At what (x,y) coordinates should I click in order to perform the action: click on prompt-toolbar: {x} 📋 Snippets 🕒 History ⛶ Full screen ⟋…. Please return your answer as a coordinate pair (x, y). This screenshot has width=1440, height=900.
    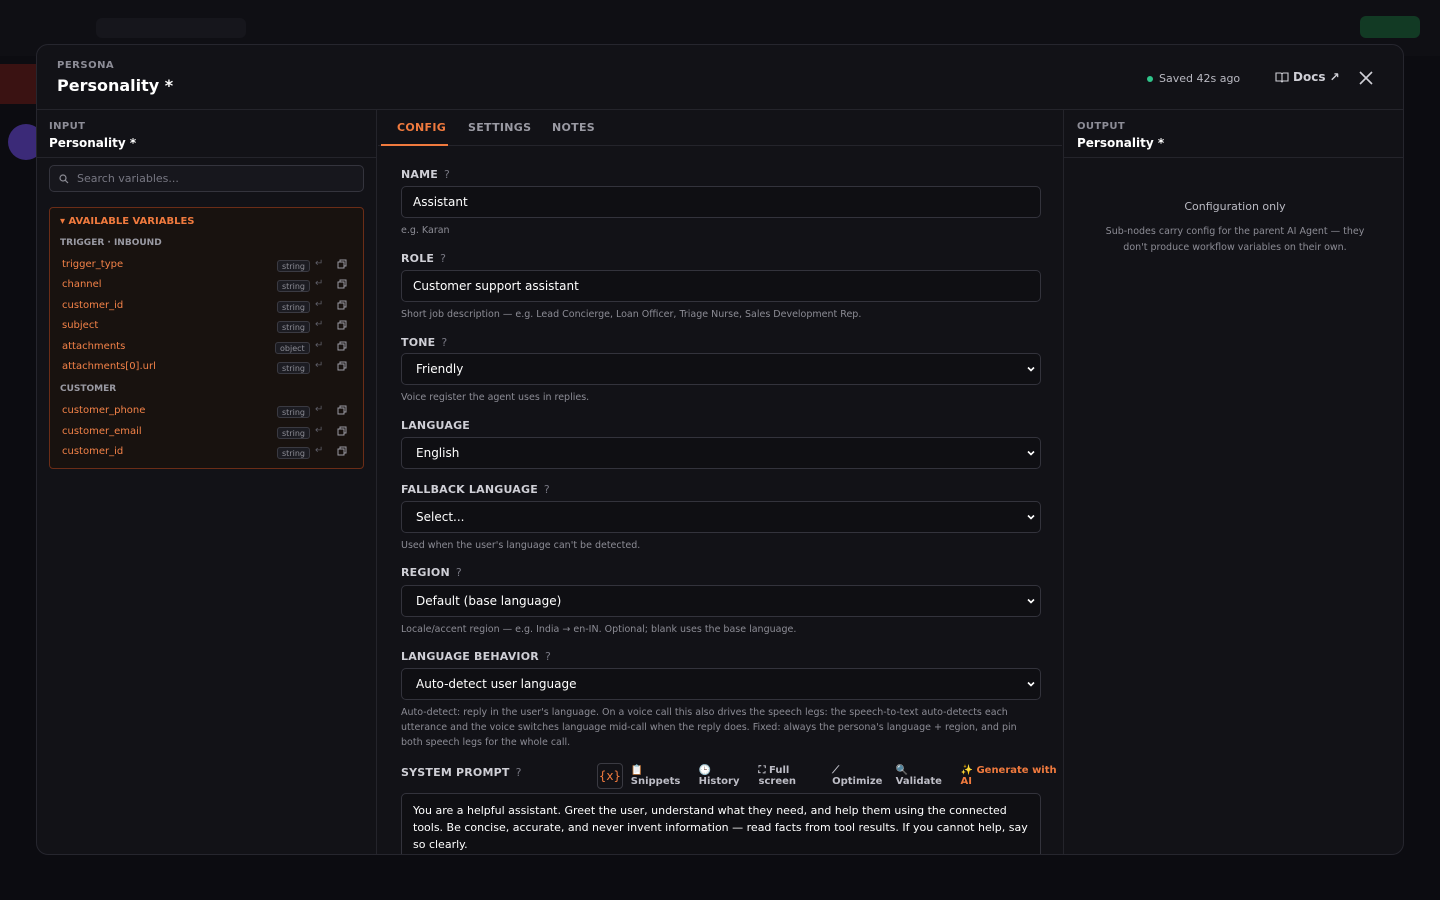
    Looking at the image, I should click on (829, 776).